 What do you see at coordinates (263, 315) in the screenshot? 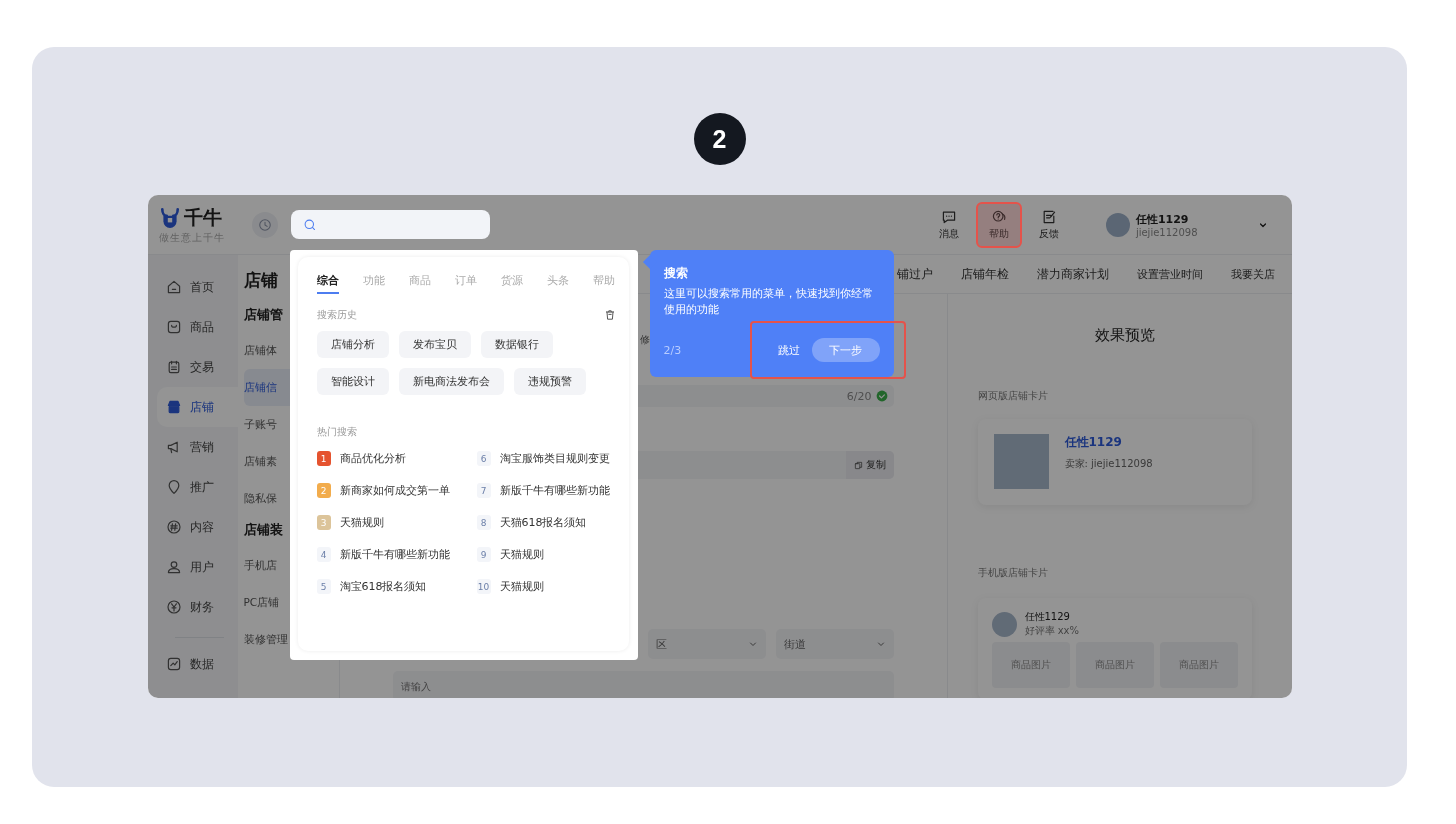
I see `menu-group-title: 店铺管` at bounding box center [263, 315].